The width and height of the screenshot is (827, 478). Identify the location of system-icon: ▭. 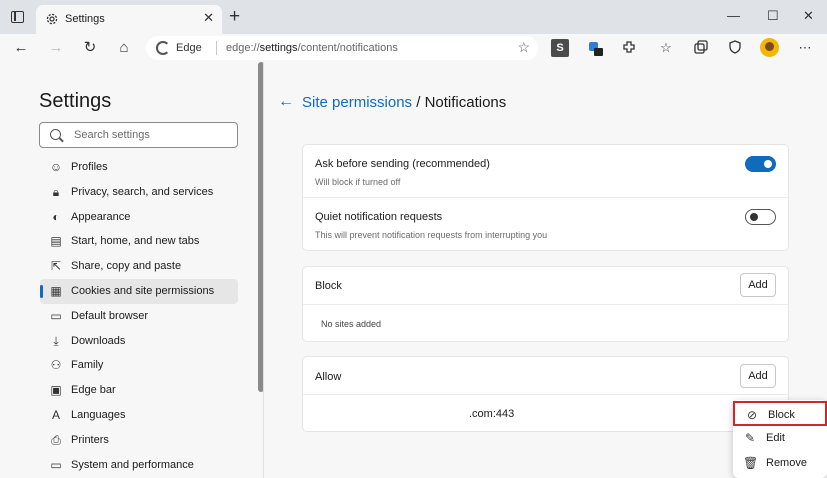
(56, 465).